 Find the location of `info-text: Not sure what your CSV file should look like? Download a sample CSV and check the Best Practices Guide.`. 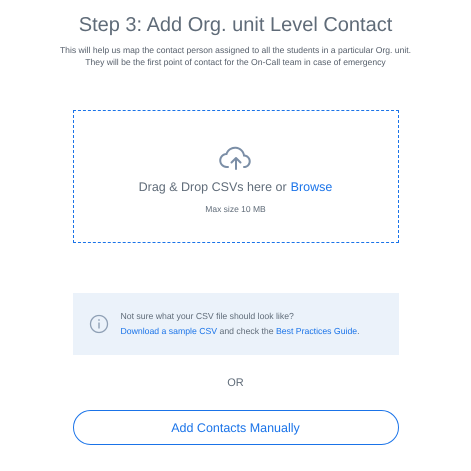

info-text: Not sure what your CSV file should look like? Download a sample CSV and check the Best Practices Guide. is located at coordinates (240, 324).